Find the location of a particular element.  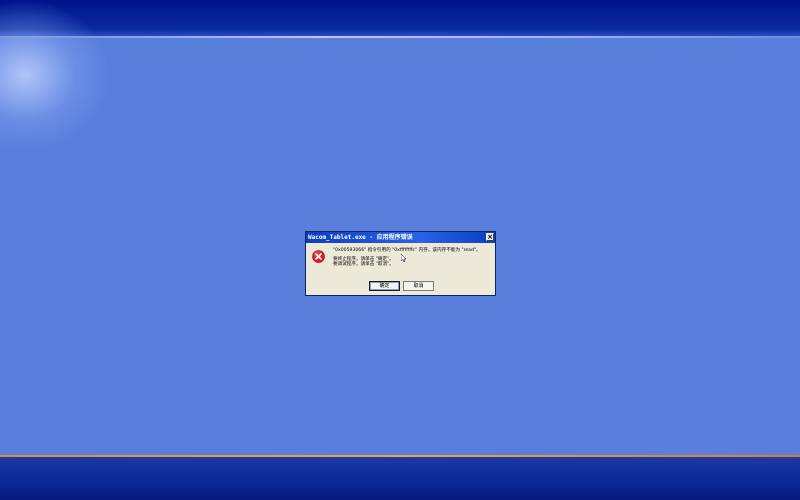

close-icon: × is located at coordinates (490, 237).